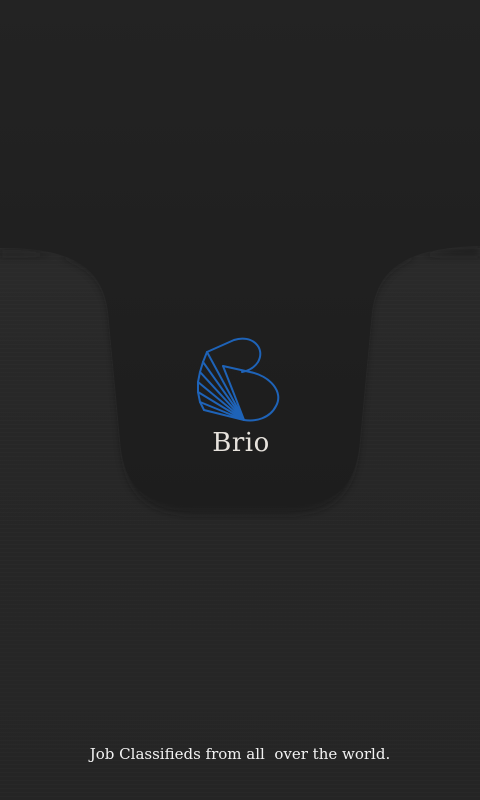 This screenshot has width=480, height=800. Describe the element at coordinates (238, 379) in the screenshot. I see `brio-book-logo-icon` at that location.